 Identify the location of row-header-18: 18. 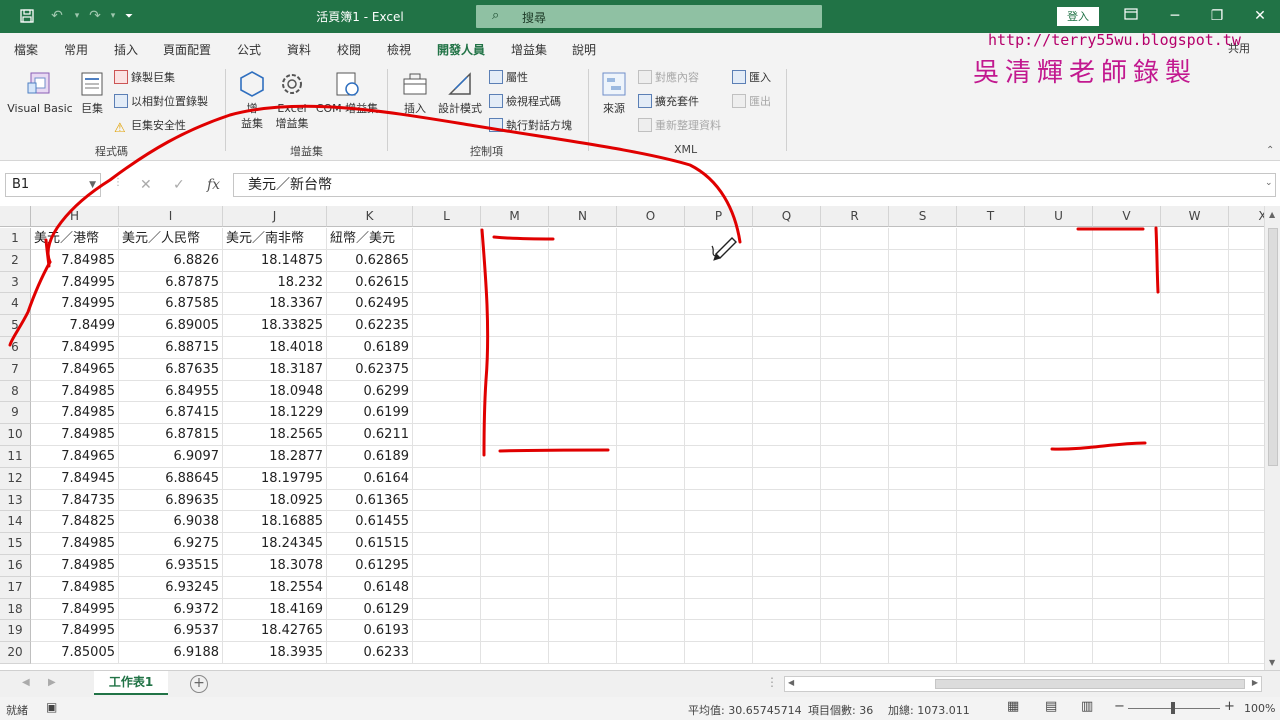
(15, 609).